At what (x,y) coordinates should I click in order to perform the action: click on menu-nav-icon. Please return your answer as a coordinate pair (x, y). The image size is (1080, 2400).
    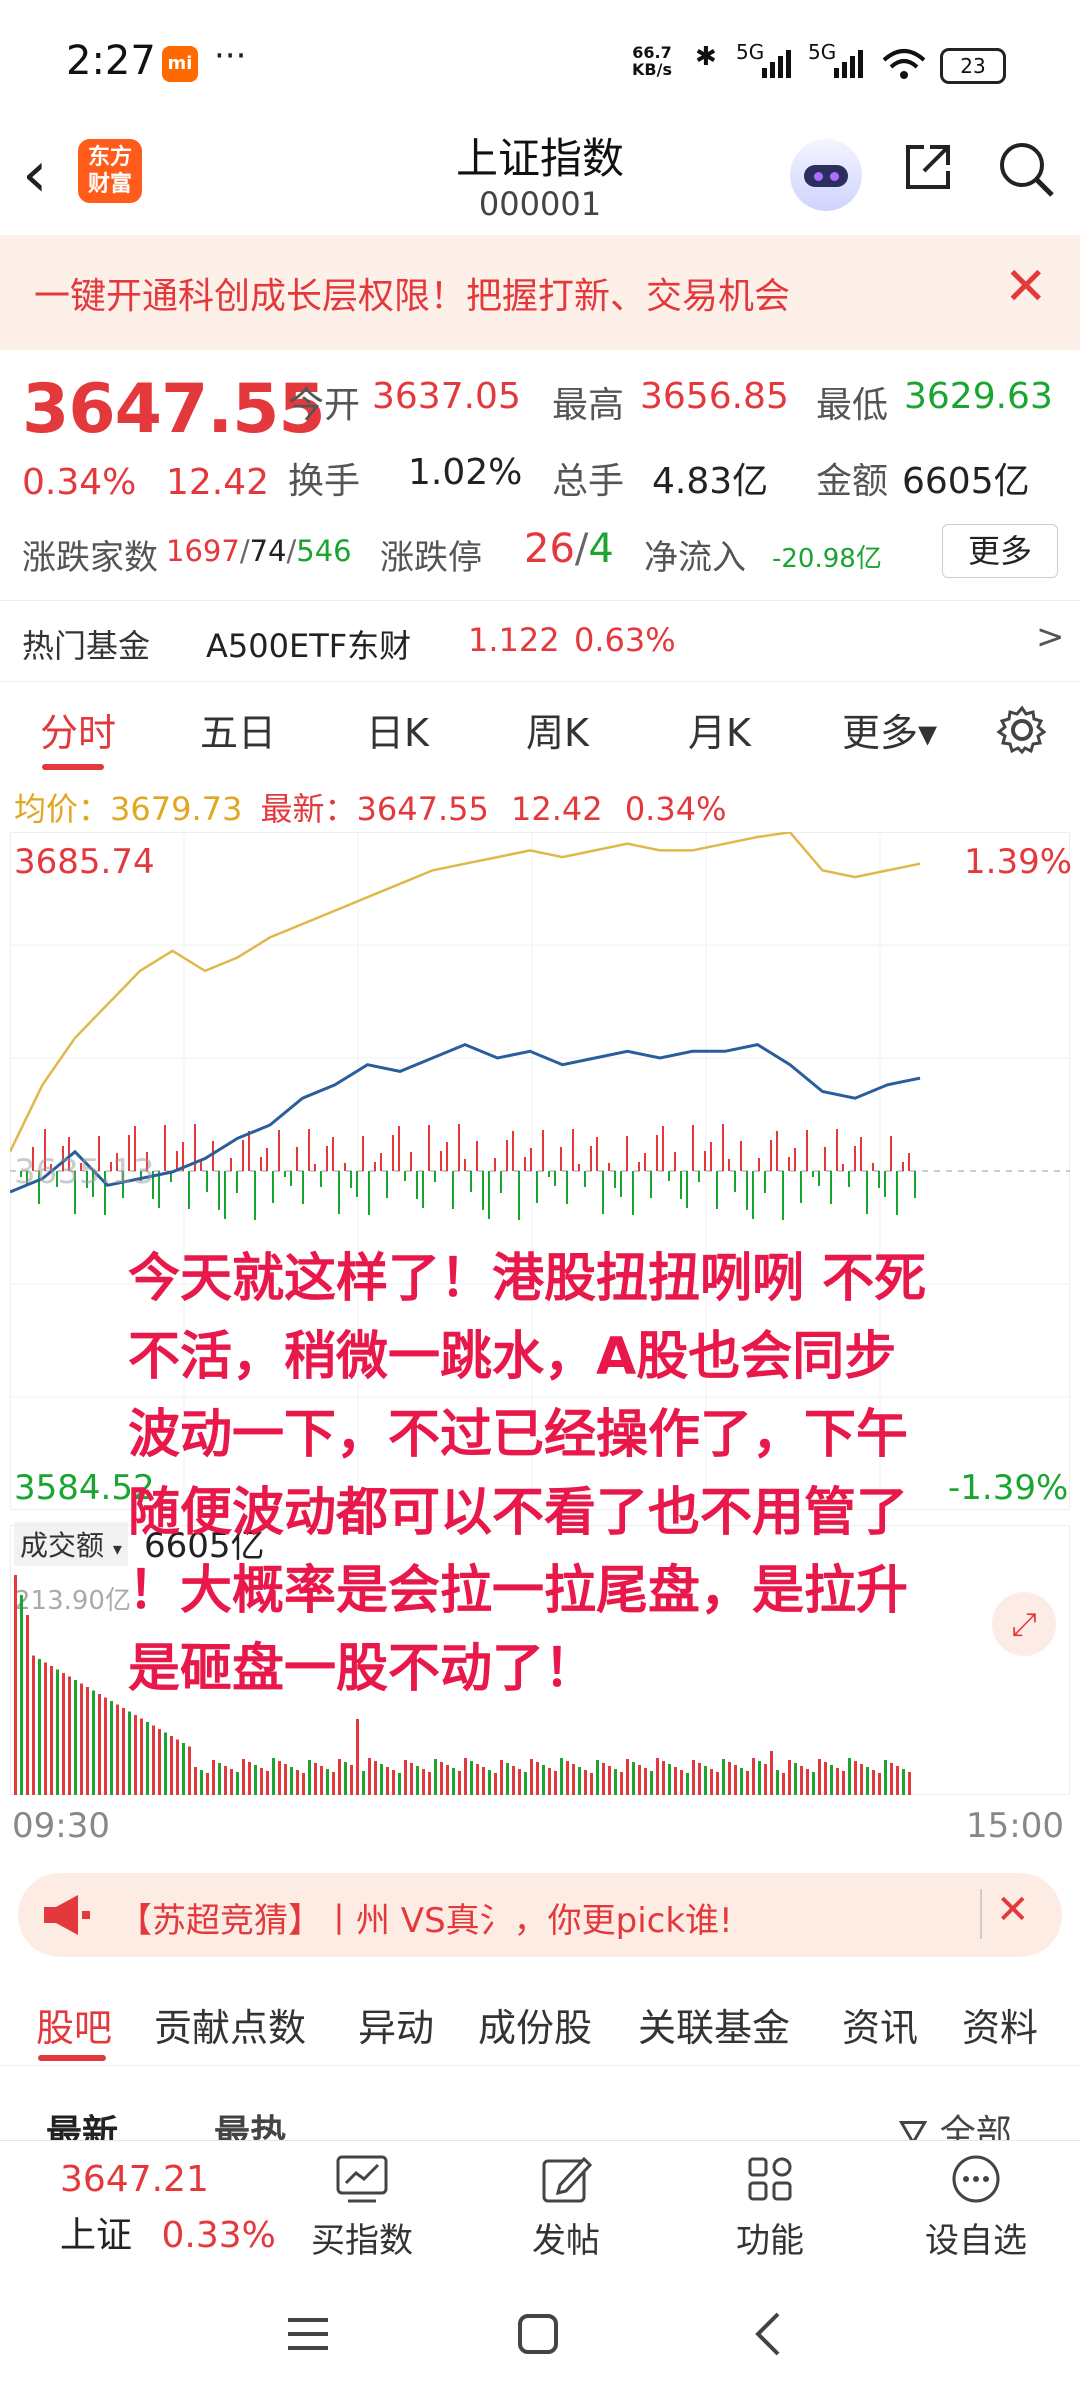
    Looking at the image, I should click on (308, 2334).